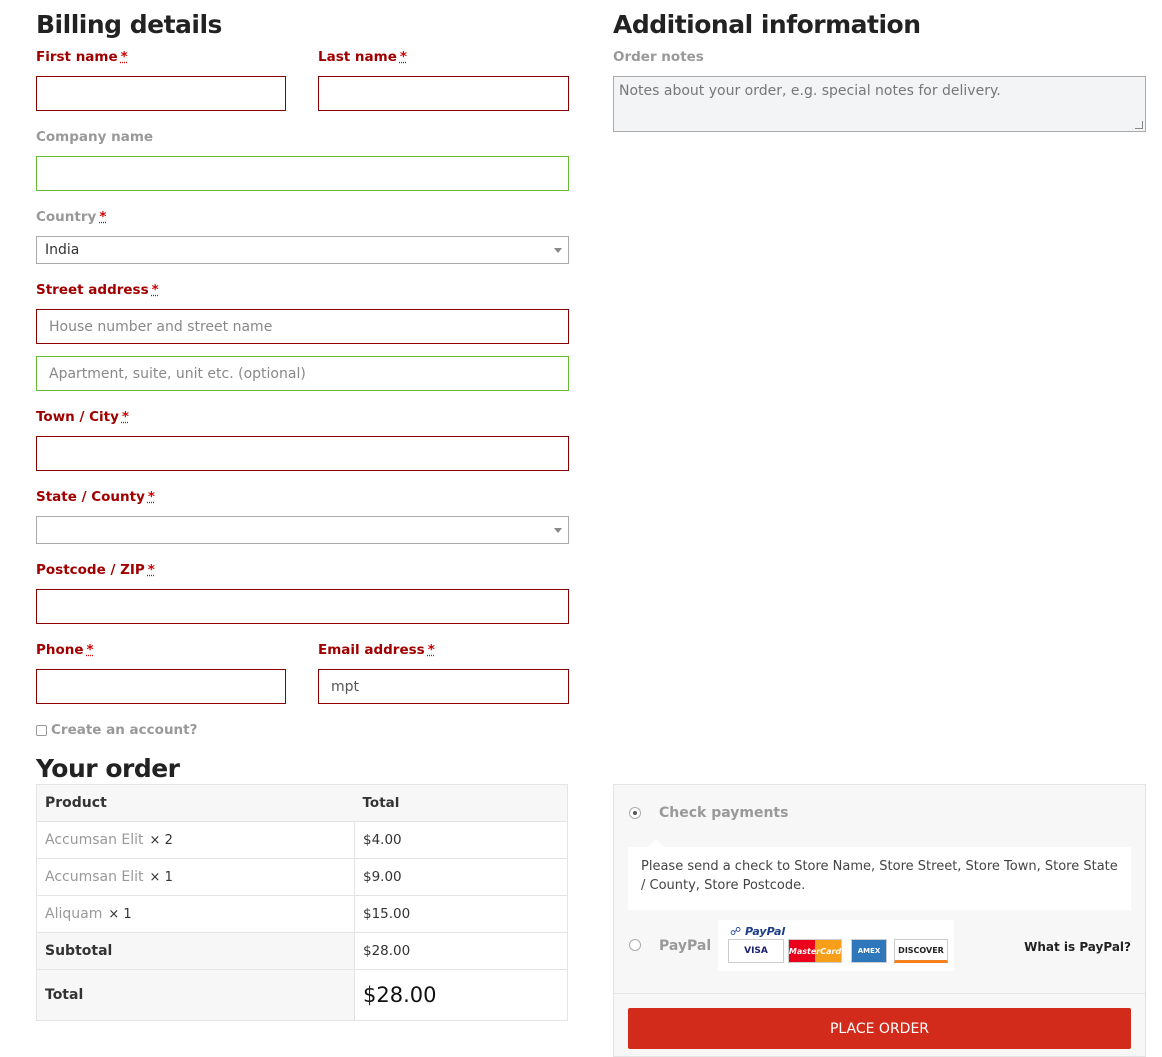  Describe the element at coordinates (195, 803) in the screenshot. I see `col-product-header: Product` at that location.